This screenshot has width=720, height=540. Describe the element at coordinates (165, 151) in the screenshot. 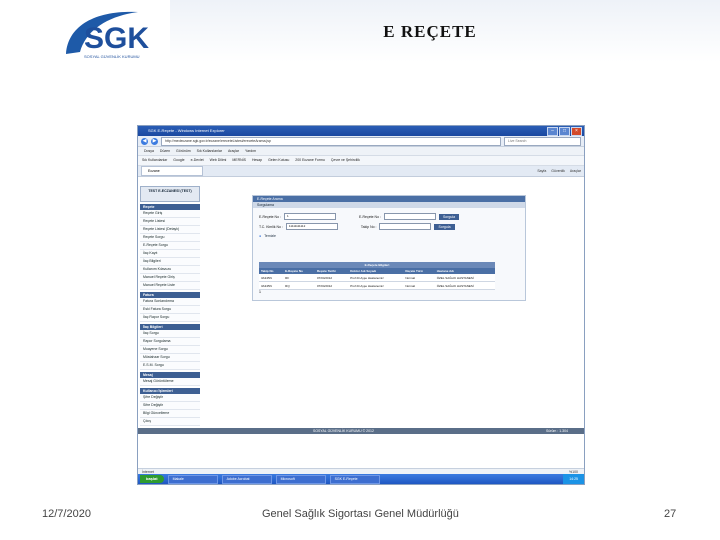

I see `menu-edit: Düzen` at that location.